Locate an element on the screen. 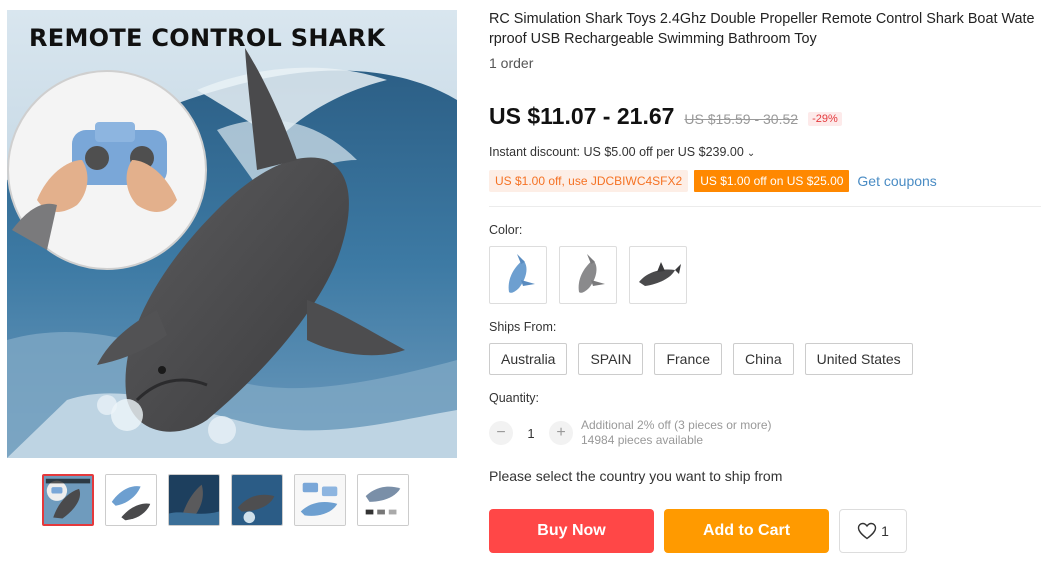 This screenshot has height=579, width=1041. dark-shark-icon is located at coordinates (660, 274).